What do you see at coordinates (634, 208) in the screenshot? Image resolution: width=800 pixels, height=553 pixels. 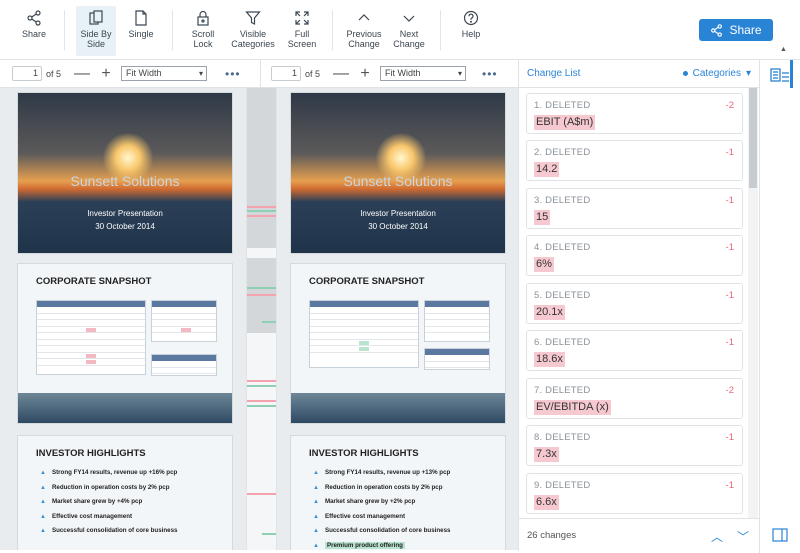 I see `change-item: 3. DELETED -1 15` at bounding box center [634, 208].